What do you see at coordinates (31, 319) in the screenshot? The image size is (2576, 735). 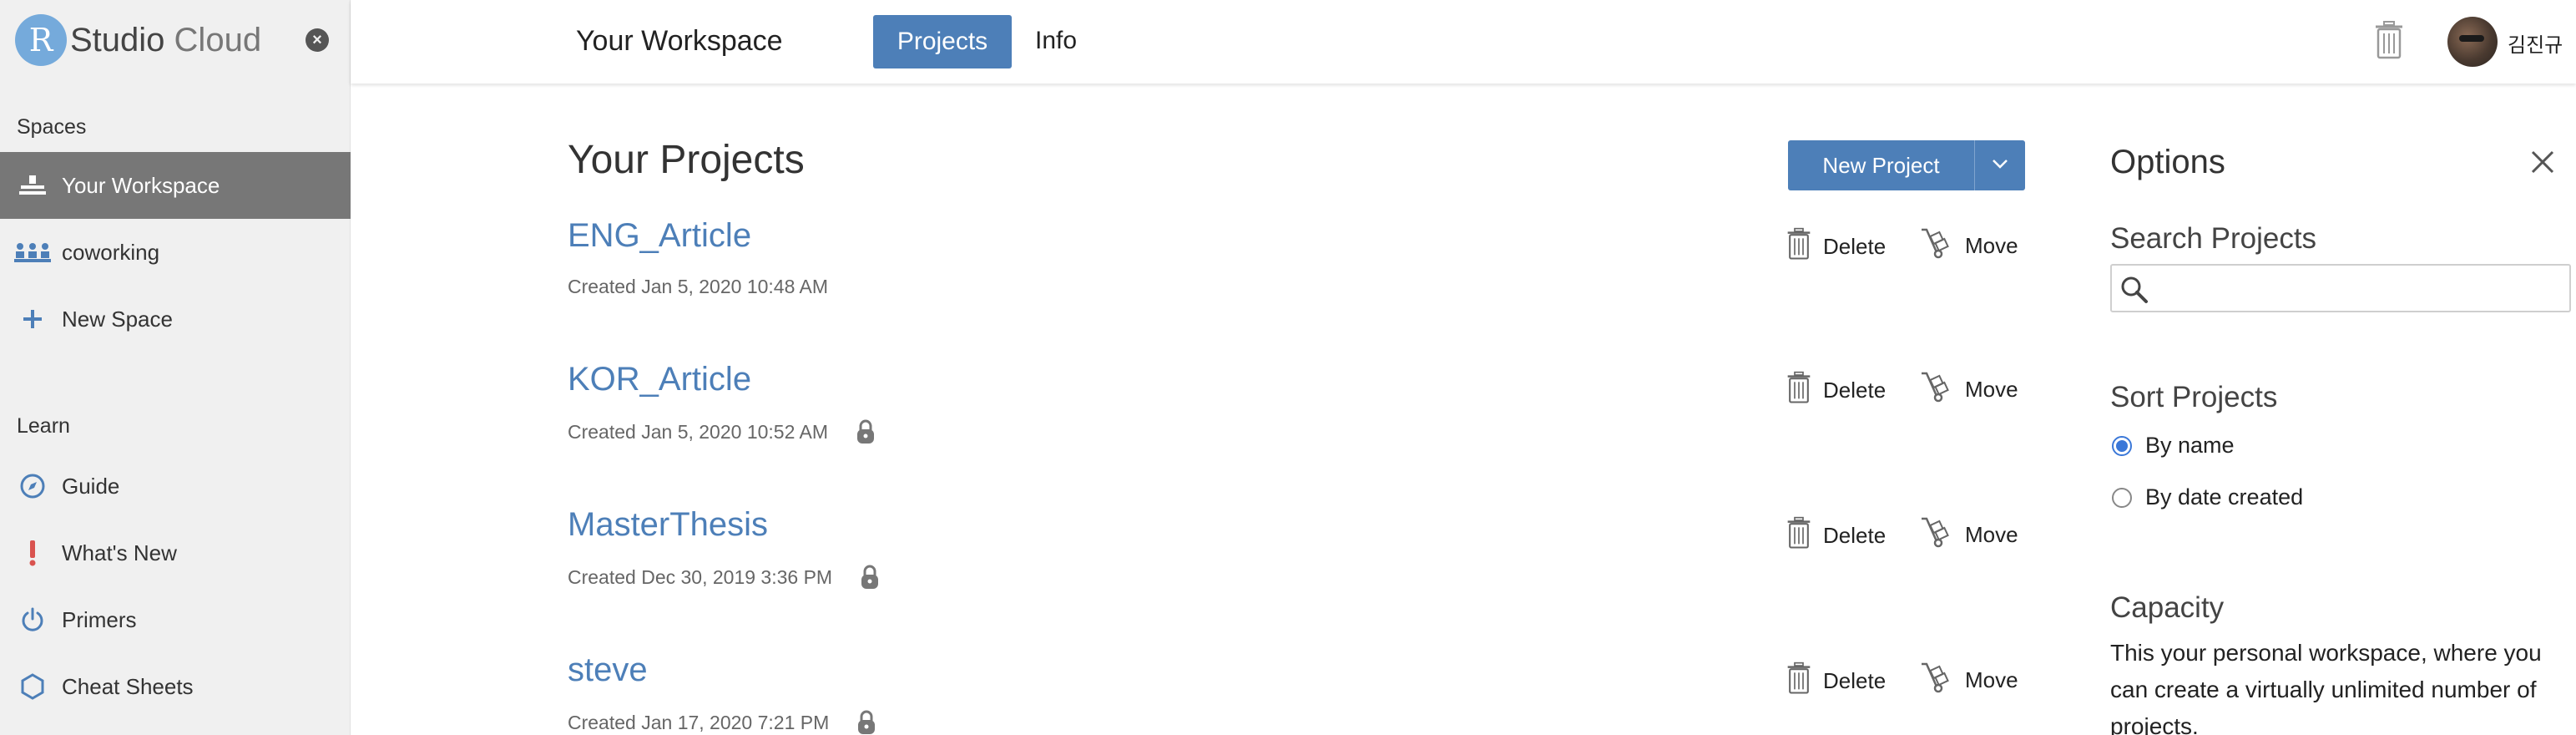 I see `plus-icon` at bounding box center [31, 319].